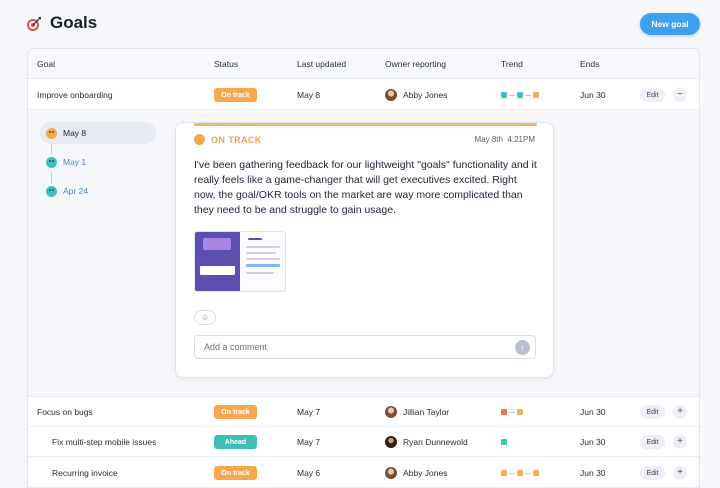 The height and width of the screenshot is (488, 720). What do you see at coordinates (74, 22) in the screenshot?
I see `page-title: Goals` at bounding box center [74, 22].